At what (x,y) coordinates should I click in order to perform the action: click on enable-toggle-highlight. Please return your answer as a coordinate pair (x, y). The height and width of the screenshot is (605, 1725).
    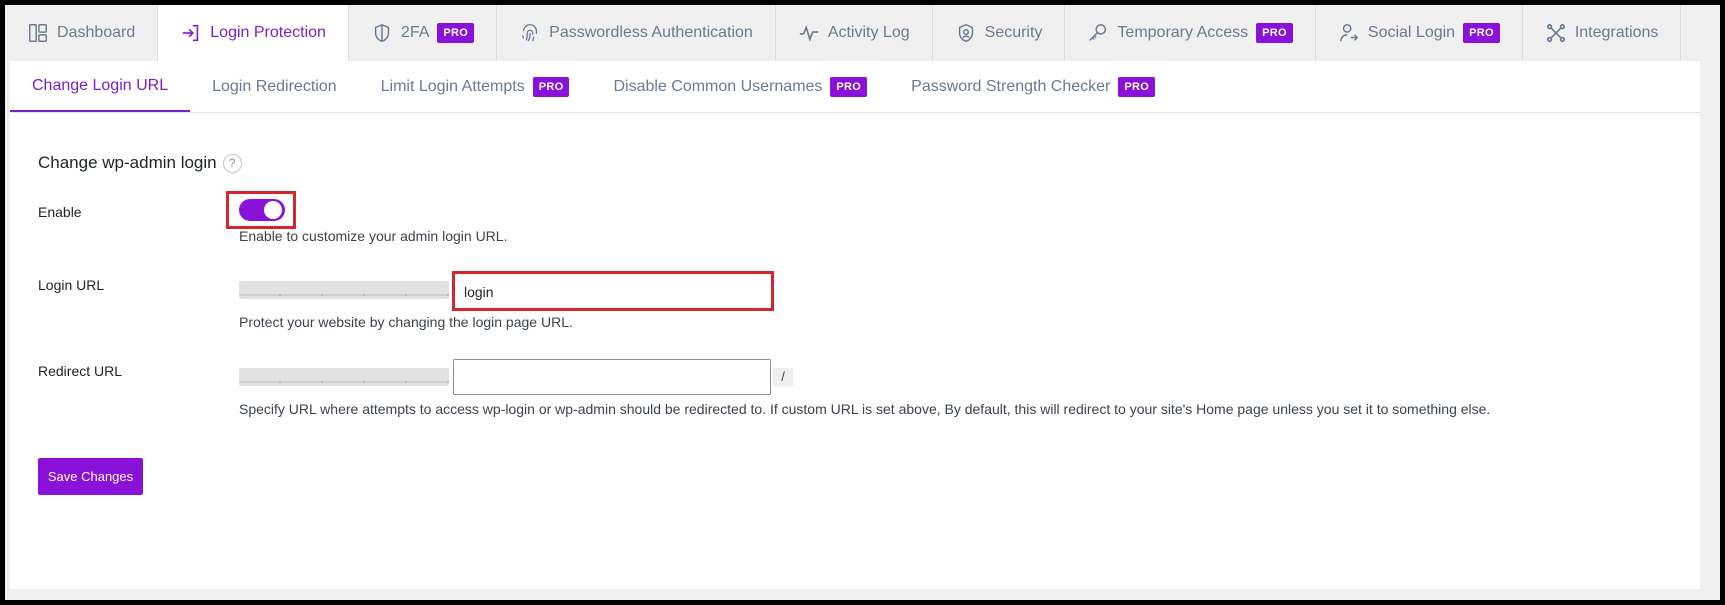
    Looking at the image, I should click on (261, 210).